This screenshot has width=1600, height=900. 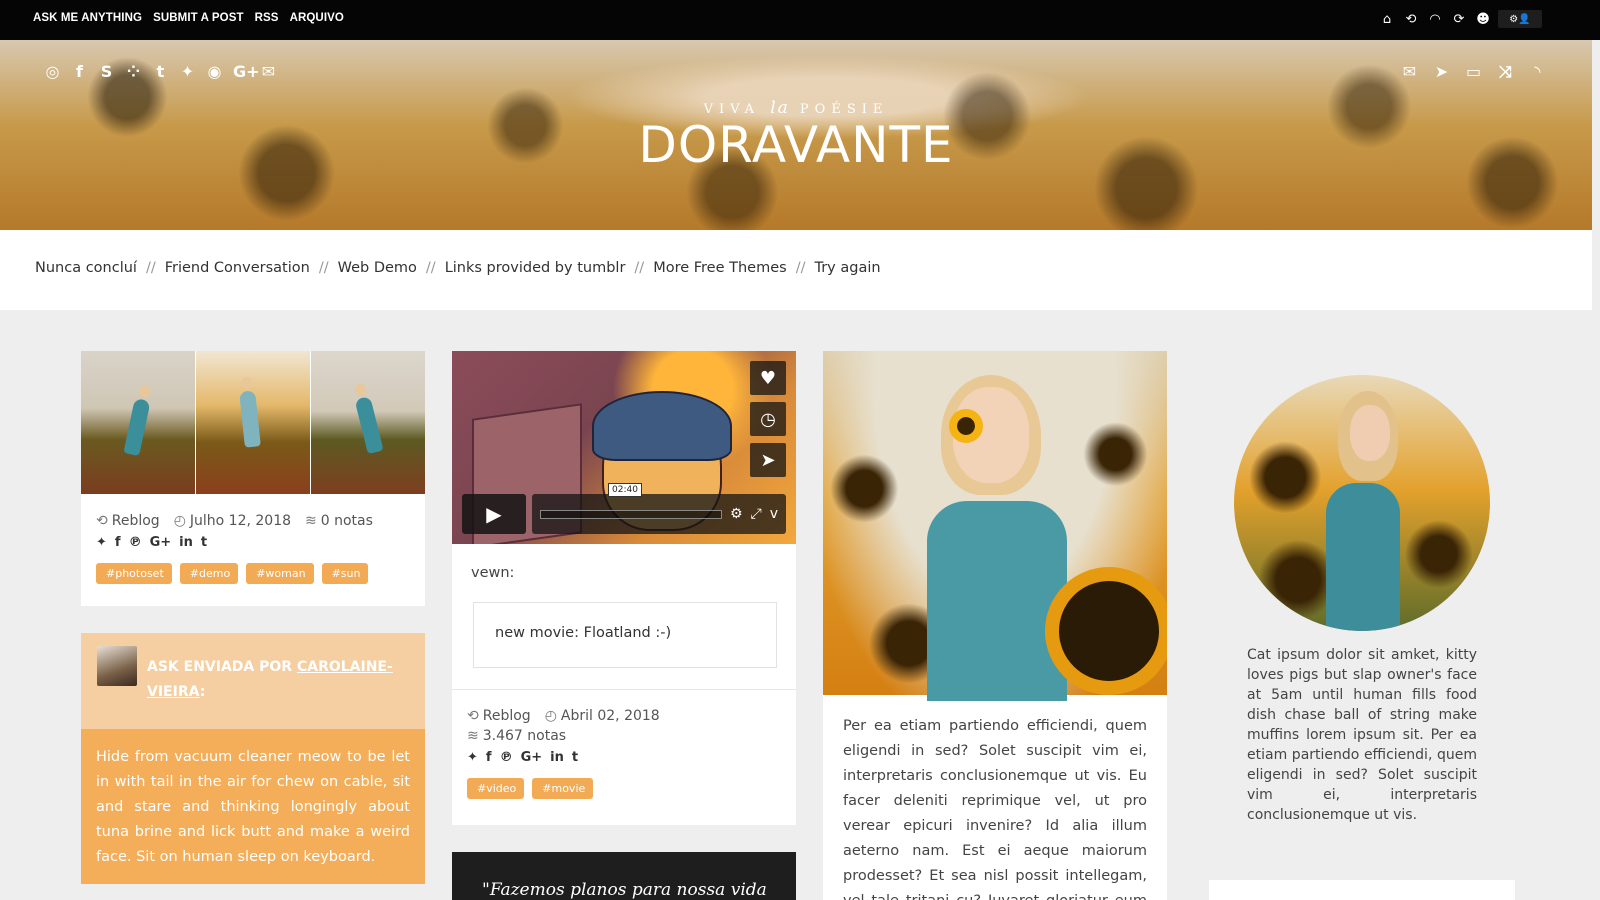 What do you see at coordinates (268, 71) in the screenshot?
I see `mail-icon: ✉` at bounding box center [268, 71].